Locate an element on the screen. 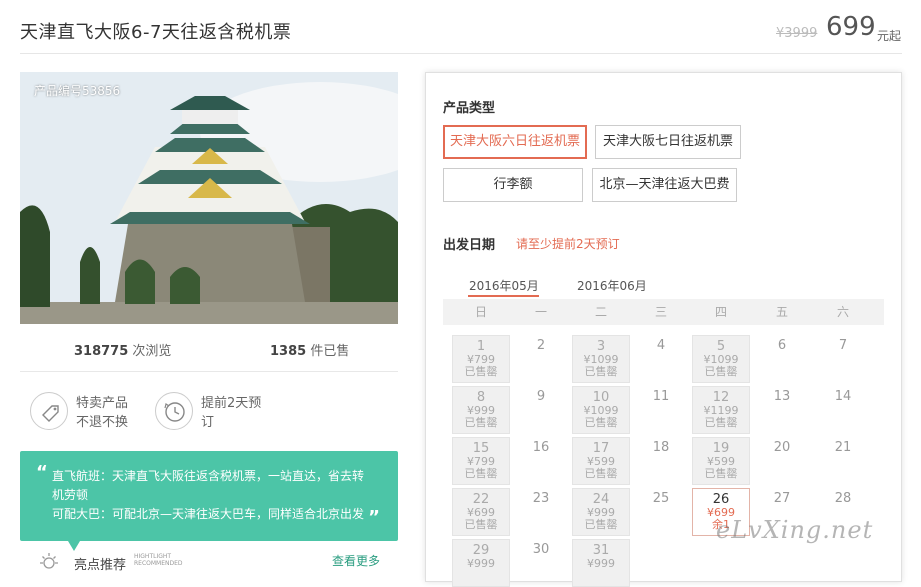 This screenshot has height=587, width=921. day-number: 3 is located at coordinates (601, 346).